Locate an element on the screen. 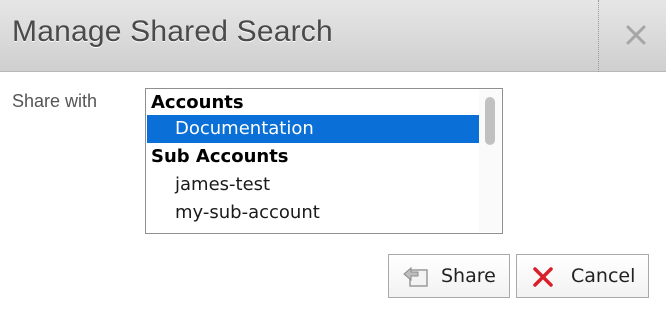 The height and width of the screenshot is (316, 666). titlebar-divider is located at coordinates (598, 36).